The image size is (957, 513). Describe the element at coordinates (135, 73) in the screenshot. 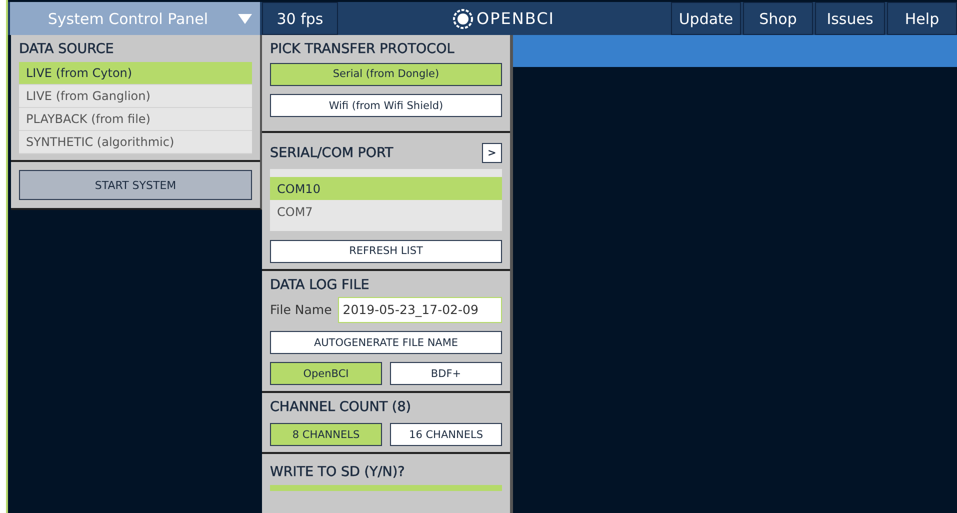

I see `source-option: LIVE (from Cyton)` at that location.